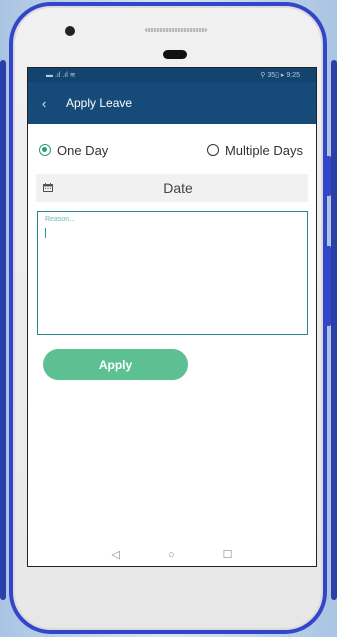  What do you see at coordinates (99, 103) in the screenshot?
I see `page-title: Apply Leave` at bounding box center [99, 103].